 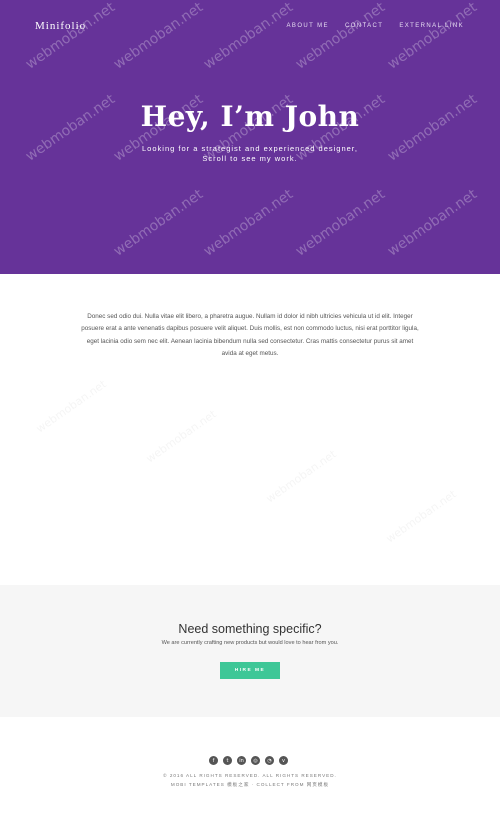 What do you see at coordinates (250, 670) in the screenshot?
I see `hire-me-button: HIRE ME` at bounding box center [250, 670].